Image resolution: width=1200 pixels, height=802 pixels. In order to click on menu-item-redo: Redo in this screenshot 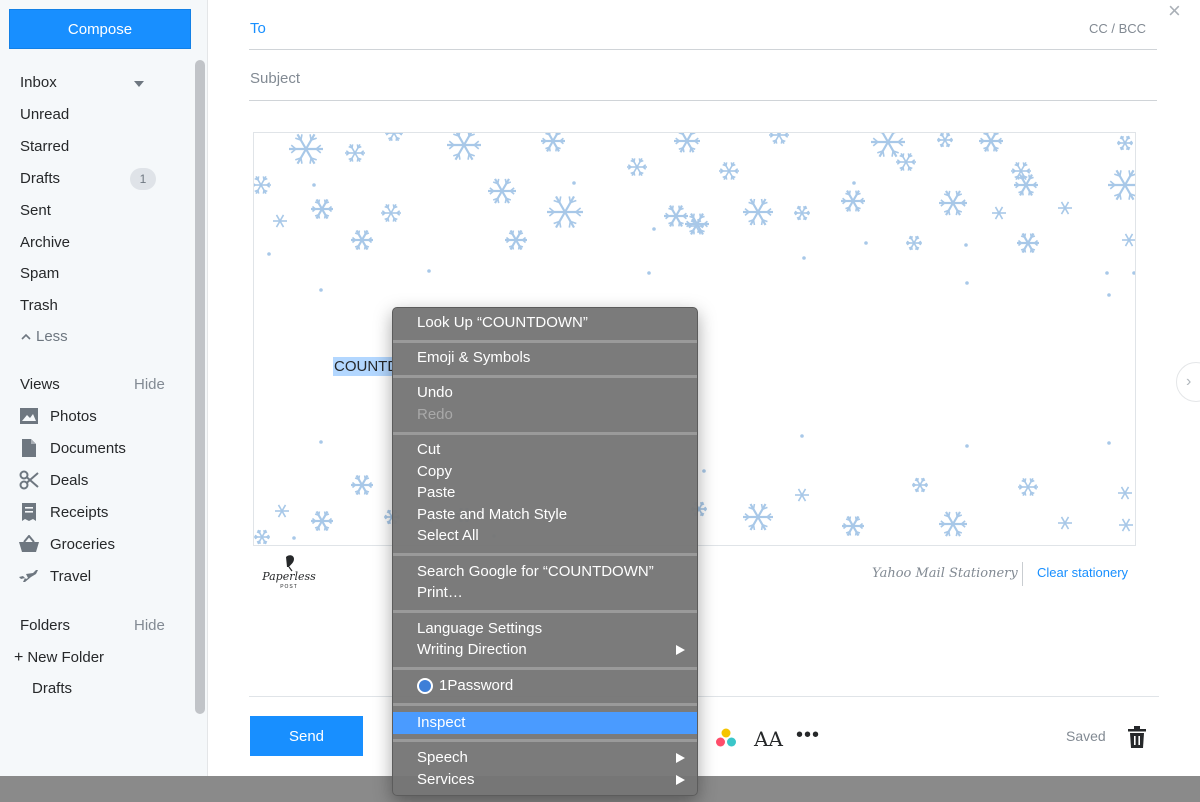, I will do `click(435, 414)`.